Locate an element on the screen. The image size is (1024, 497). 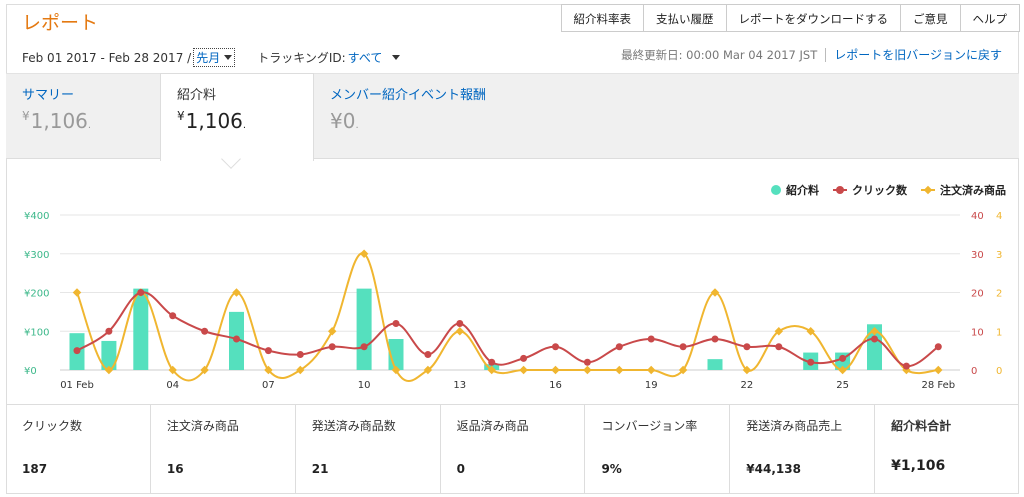
y-tick-label-left: ¥300 is located at coordinates (36, 255).